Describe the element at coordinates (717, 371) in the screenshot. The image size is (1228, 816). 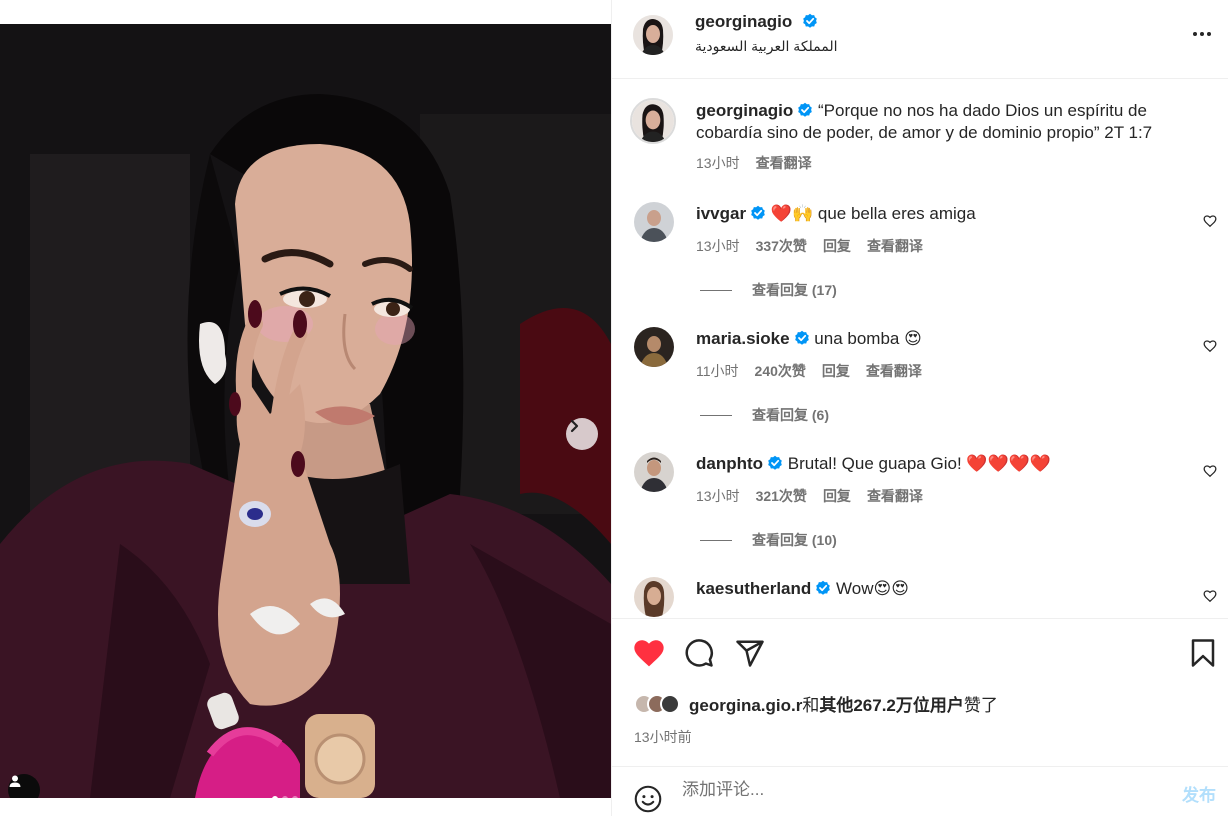
I see `comment-time: 11小时` at that location.